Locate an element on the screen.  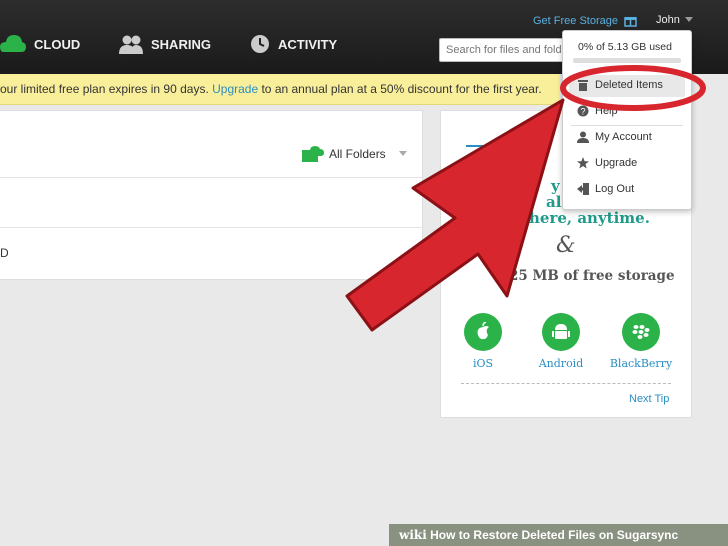
wiki-logo: wiki is located at coordinates (413, 535).